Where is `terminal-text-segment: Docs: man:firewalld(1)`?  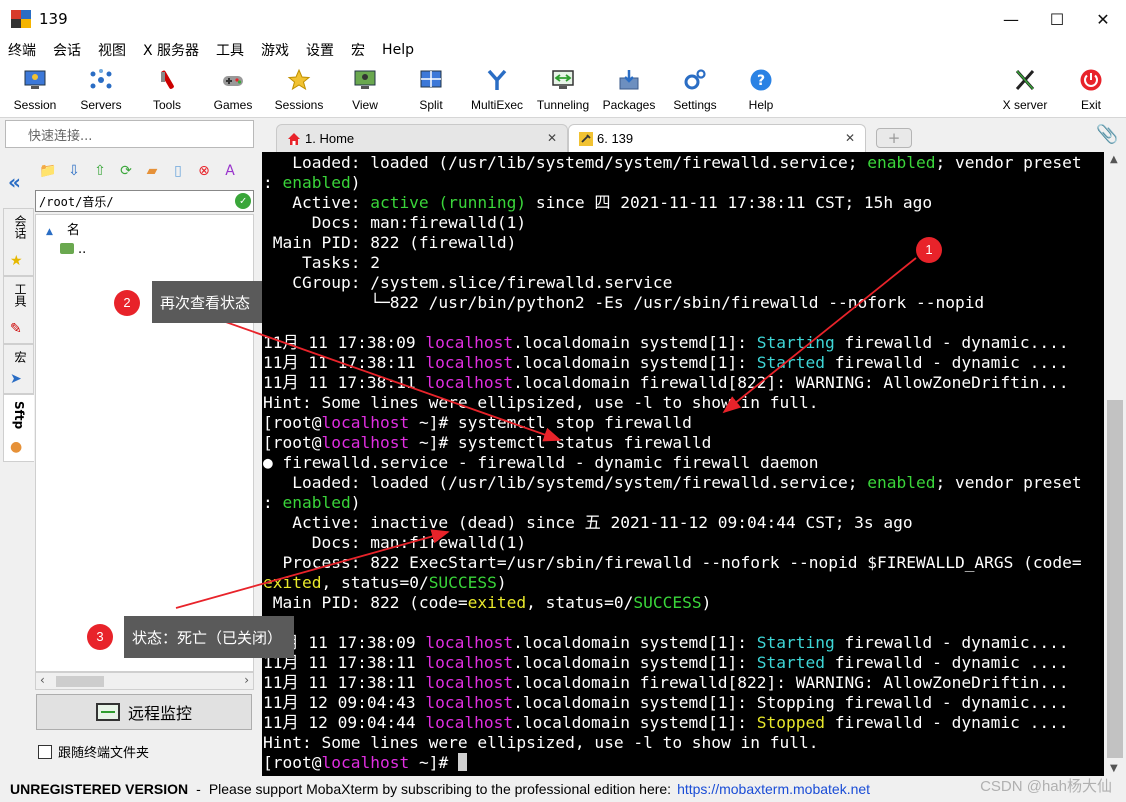
terminal-text-segment: Docs: man:firewalld(1) is located at coordinates (395, 542).